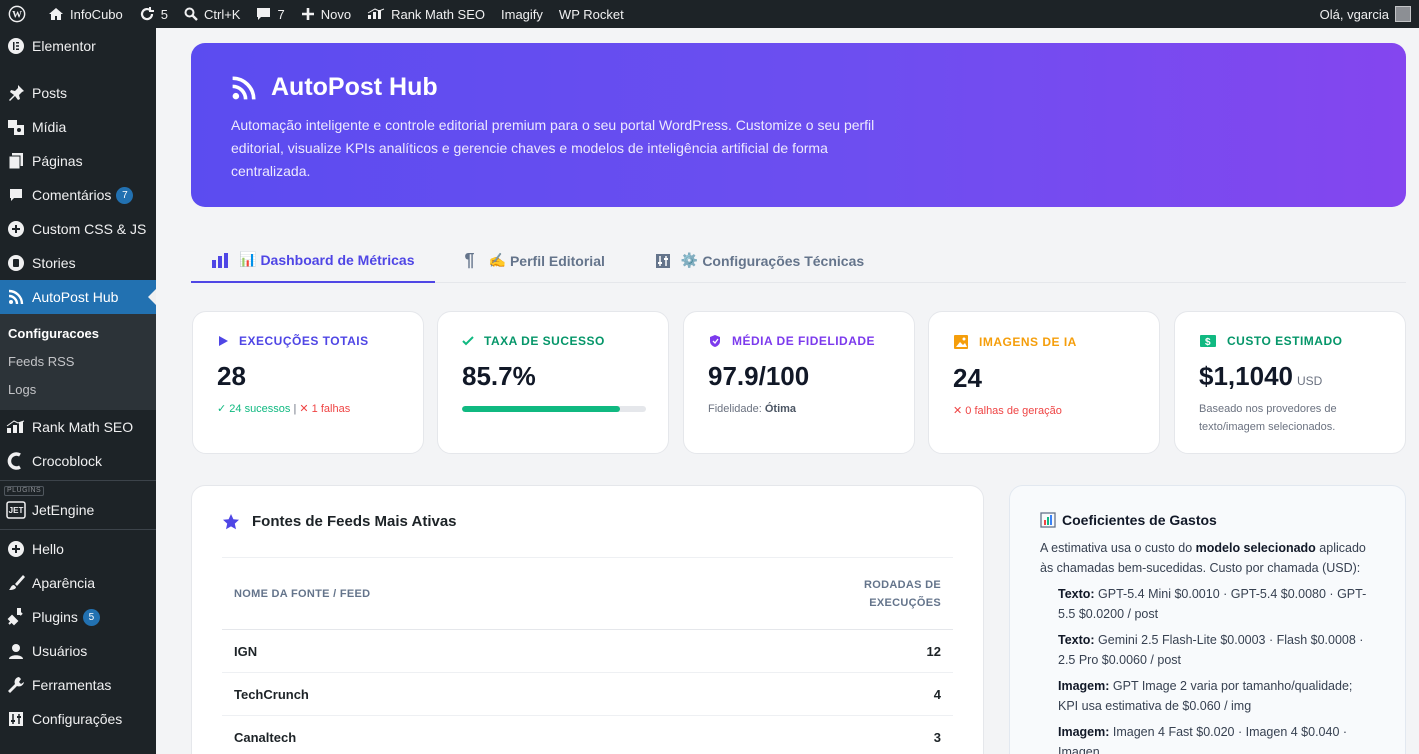 Image resolution: width=1419 pixels, height=754 pixels. I want to click on updates-link: 5, so click(153, 14).